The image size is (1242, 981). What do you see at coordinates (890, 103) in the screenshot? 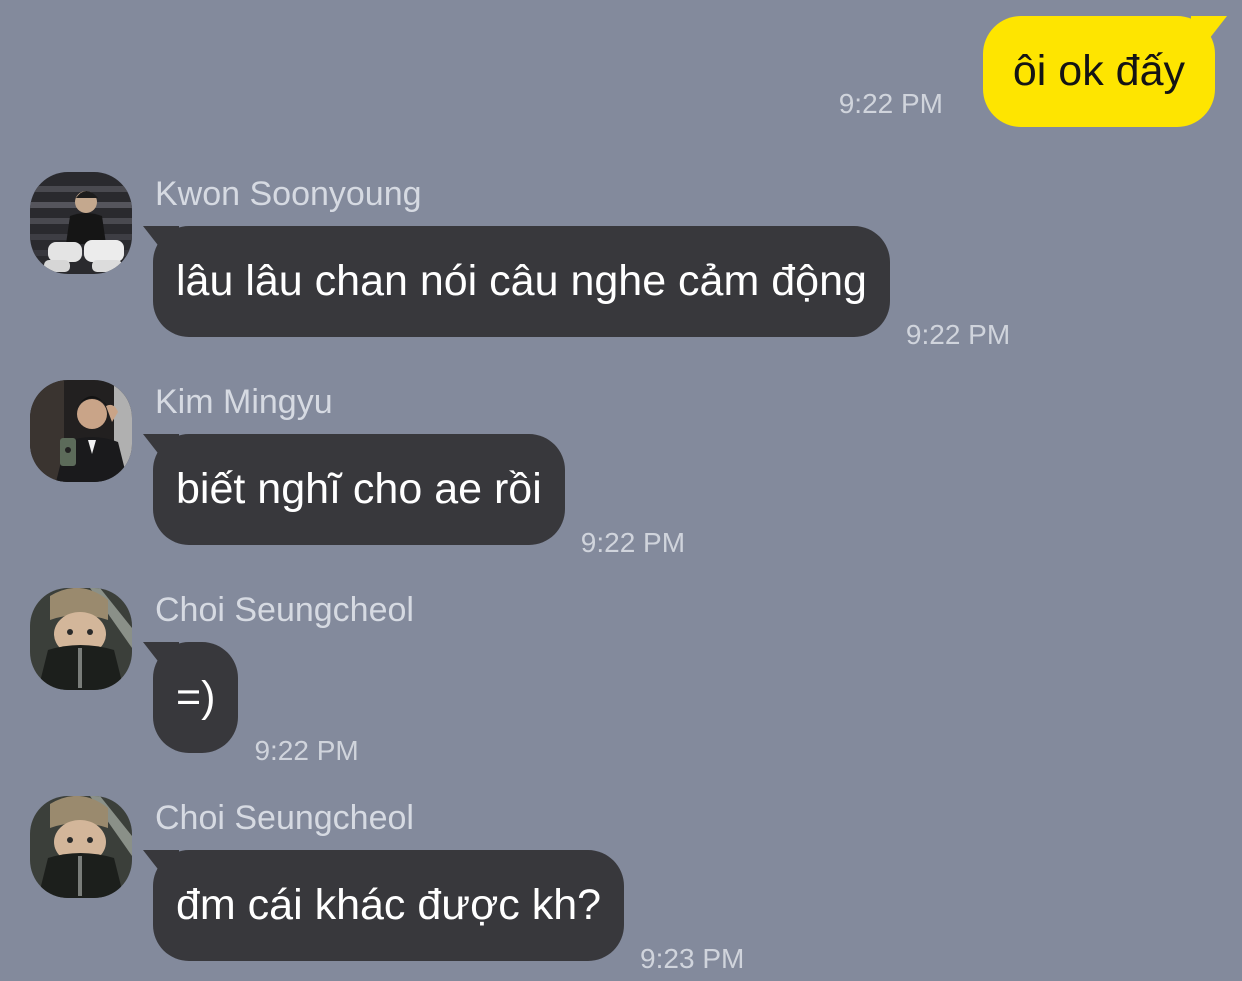
I see `outgoing-message-time: 9:22 PM` at bounding box center [890, 103].